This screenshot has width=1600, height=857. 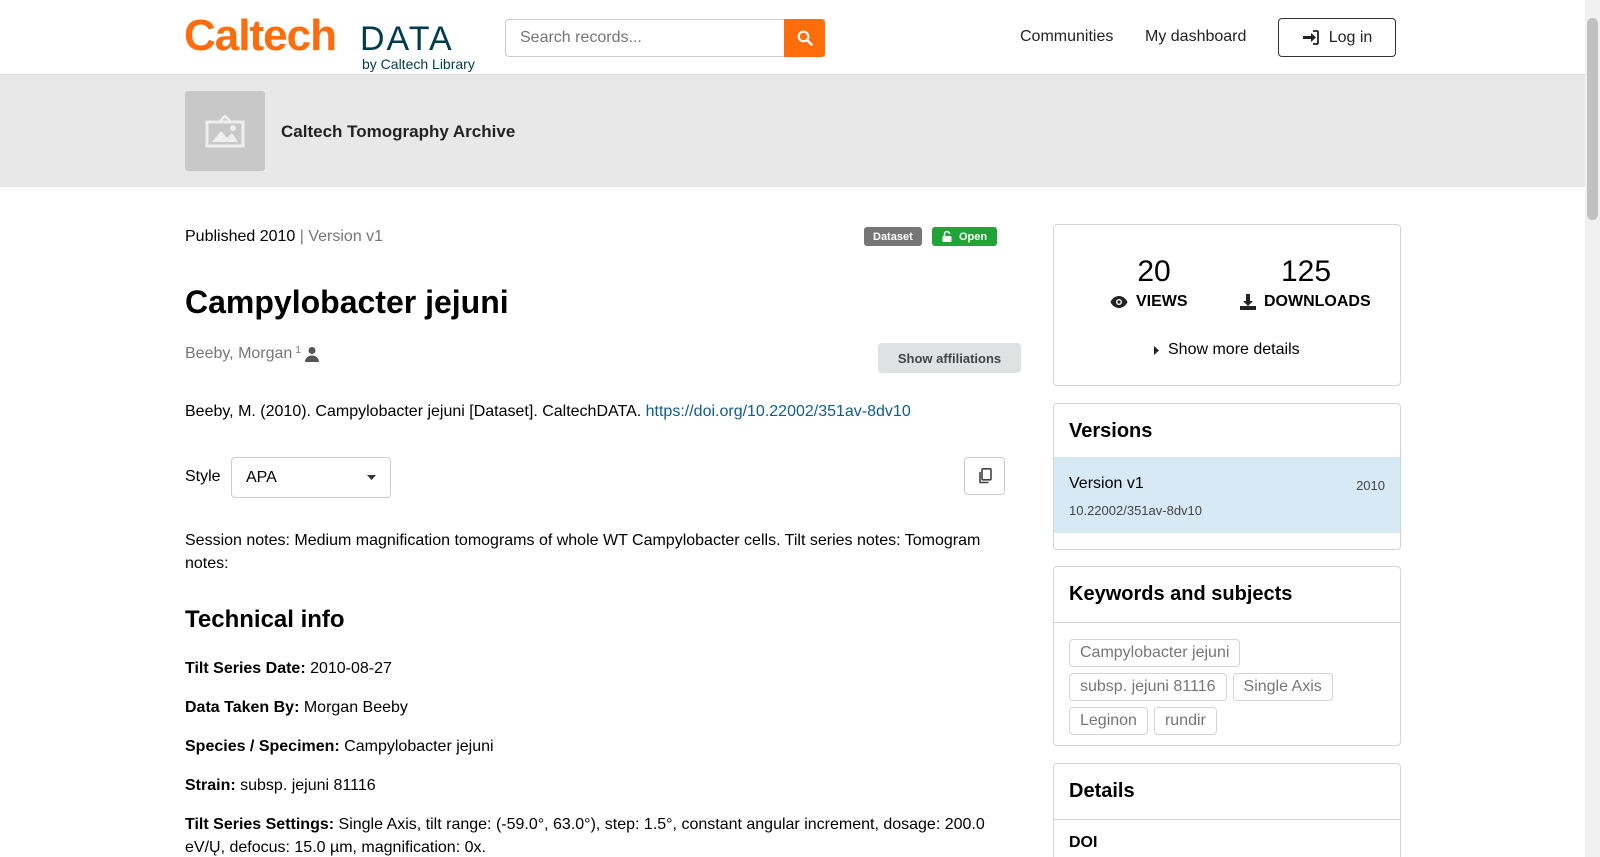 What do you see at coordinates (1119, 302) in the screenshot?
I see `eye-icon` at bounding box center [1119, 302].